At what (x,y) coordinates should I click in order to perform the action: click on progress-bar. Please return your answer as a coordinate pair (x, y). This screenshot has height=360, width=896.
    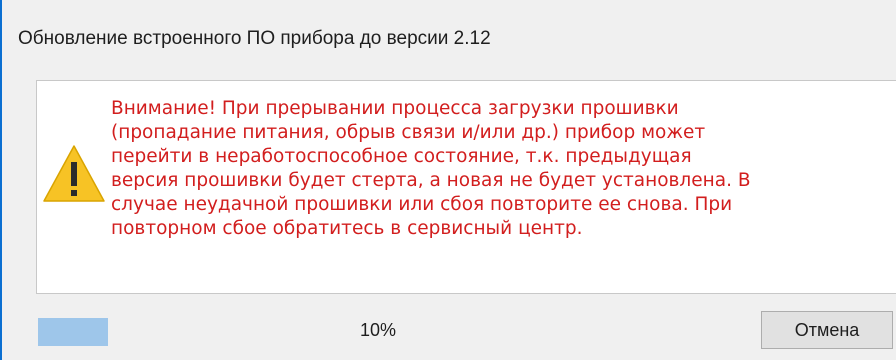
    Looking at the image, I should click on (73, 332).